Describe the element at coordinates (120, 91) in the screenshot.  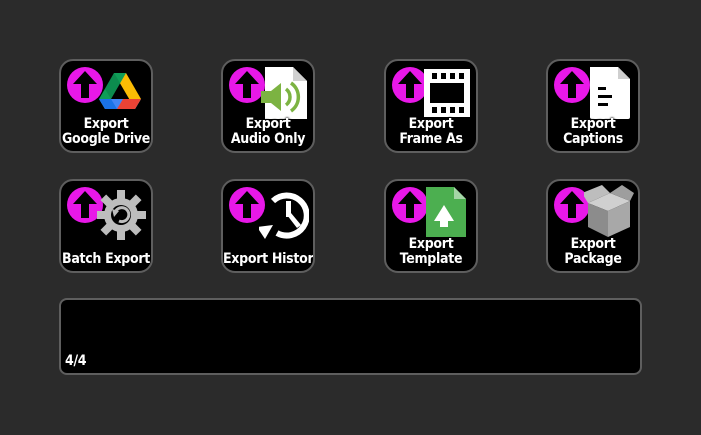
I see `google-drive-icon` at that location.